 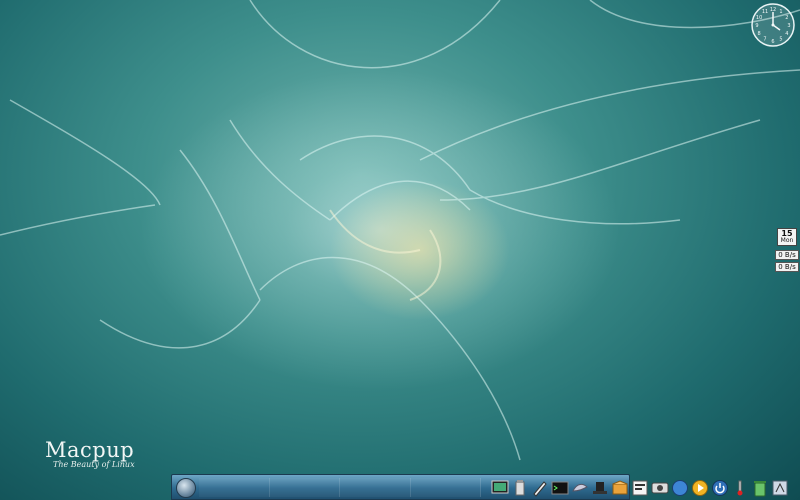 What do you see at coordinates (787, 267) in the screenshot?
I see `network-down-rate: 0 B/s` at bounding box center [787, 267].